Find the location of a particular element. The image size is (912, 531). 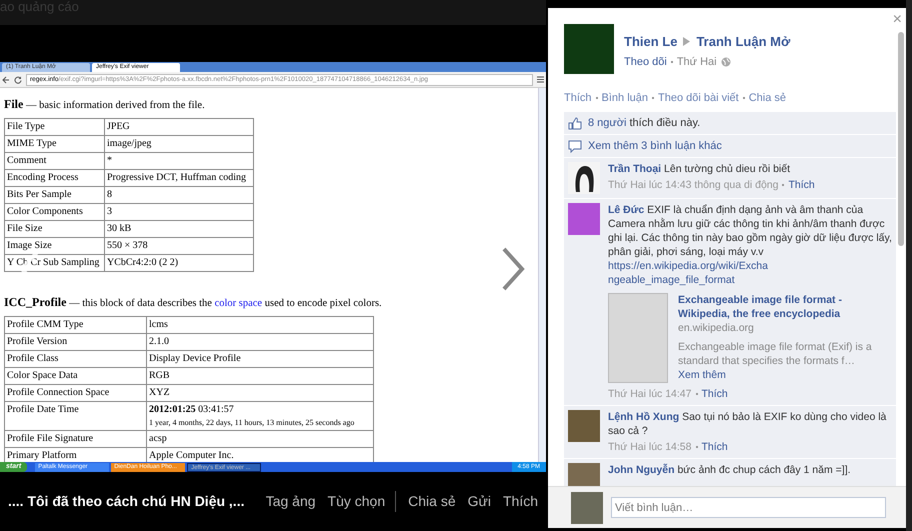

table-cell: image/jpeg is located at coordinates (179, 143).